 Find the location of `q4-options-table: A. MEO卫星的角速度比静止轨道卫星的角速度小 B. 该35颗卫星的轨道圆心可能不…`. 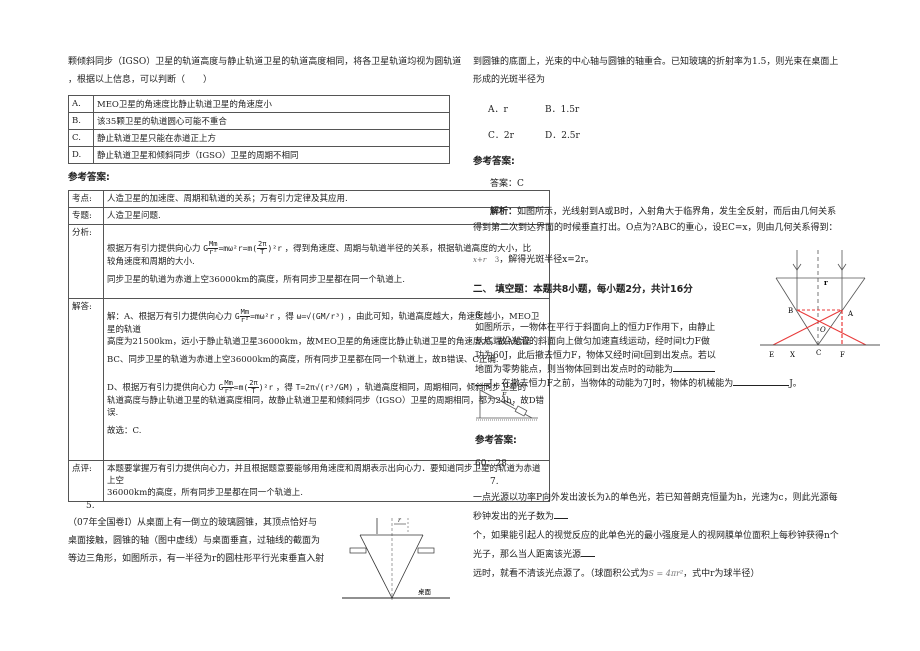

q4-options-table: A. MEO卫星的角速度比静止轨道卫星的角速度小 B. 该35颗卫星的轨道圆心可能不… is located at coordinates (259, 129).